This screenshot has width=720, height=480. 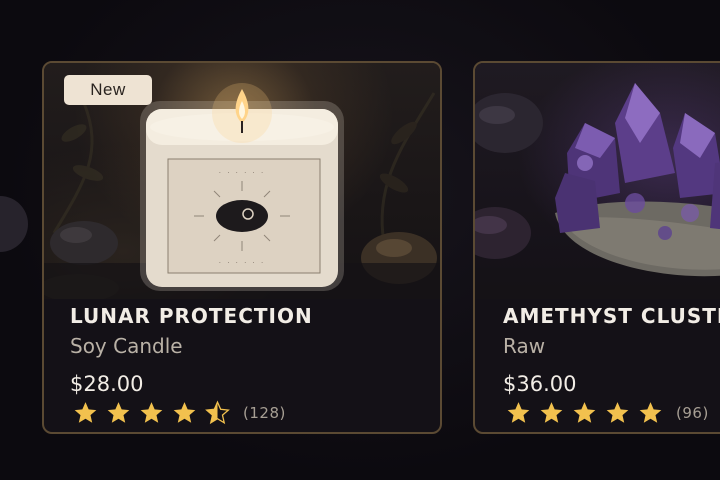 I want to click on product-name: AMETHYST CLUSTER, so click(x=611, y=316).